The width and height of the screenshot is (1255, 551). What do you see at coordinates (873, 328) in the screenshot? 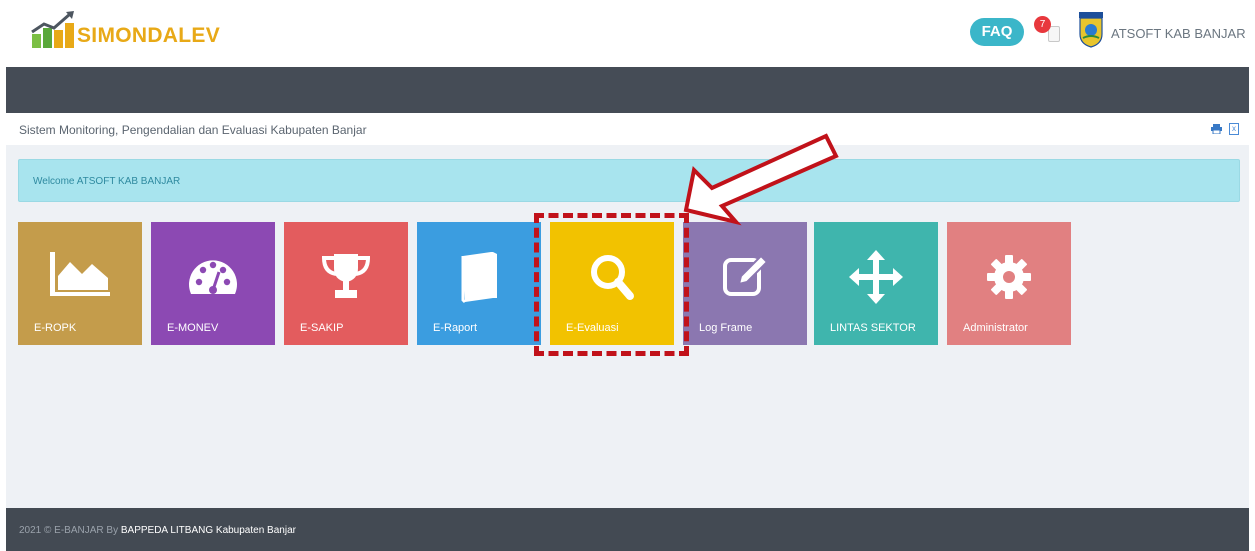
I see `tile-label: LINTAS SEKTOR` at bounding box center [873, 328].